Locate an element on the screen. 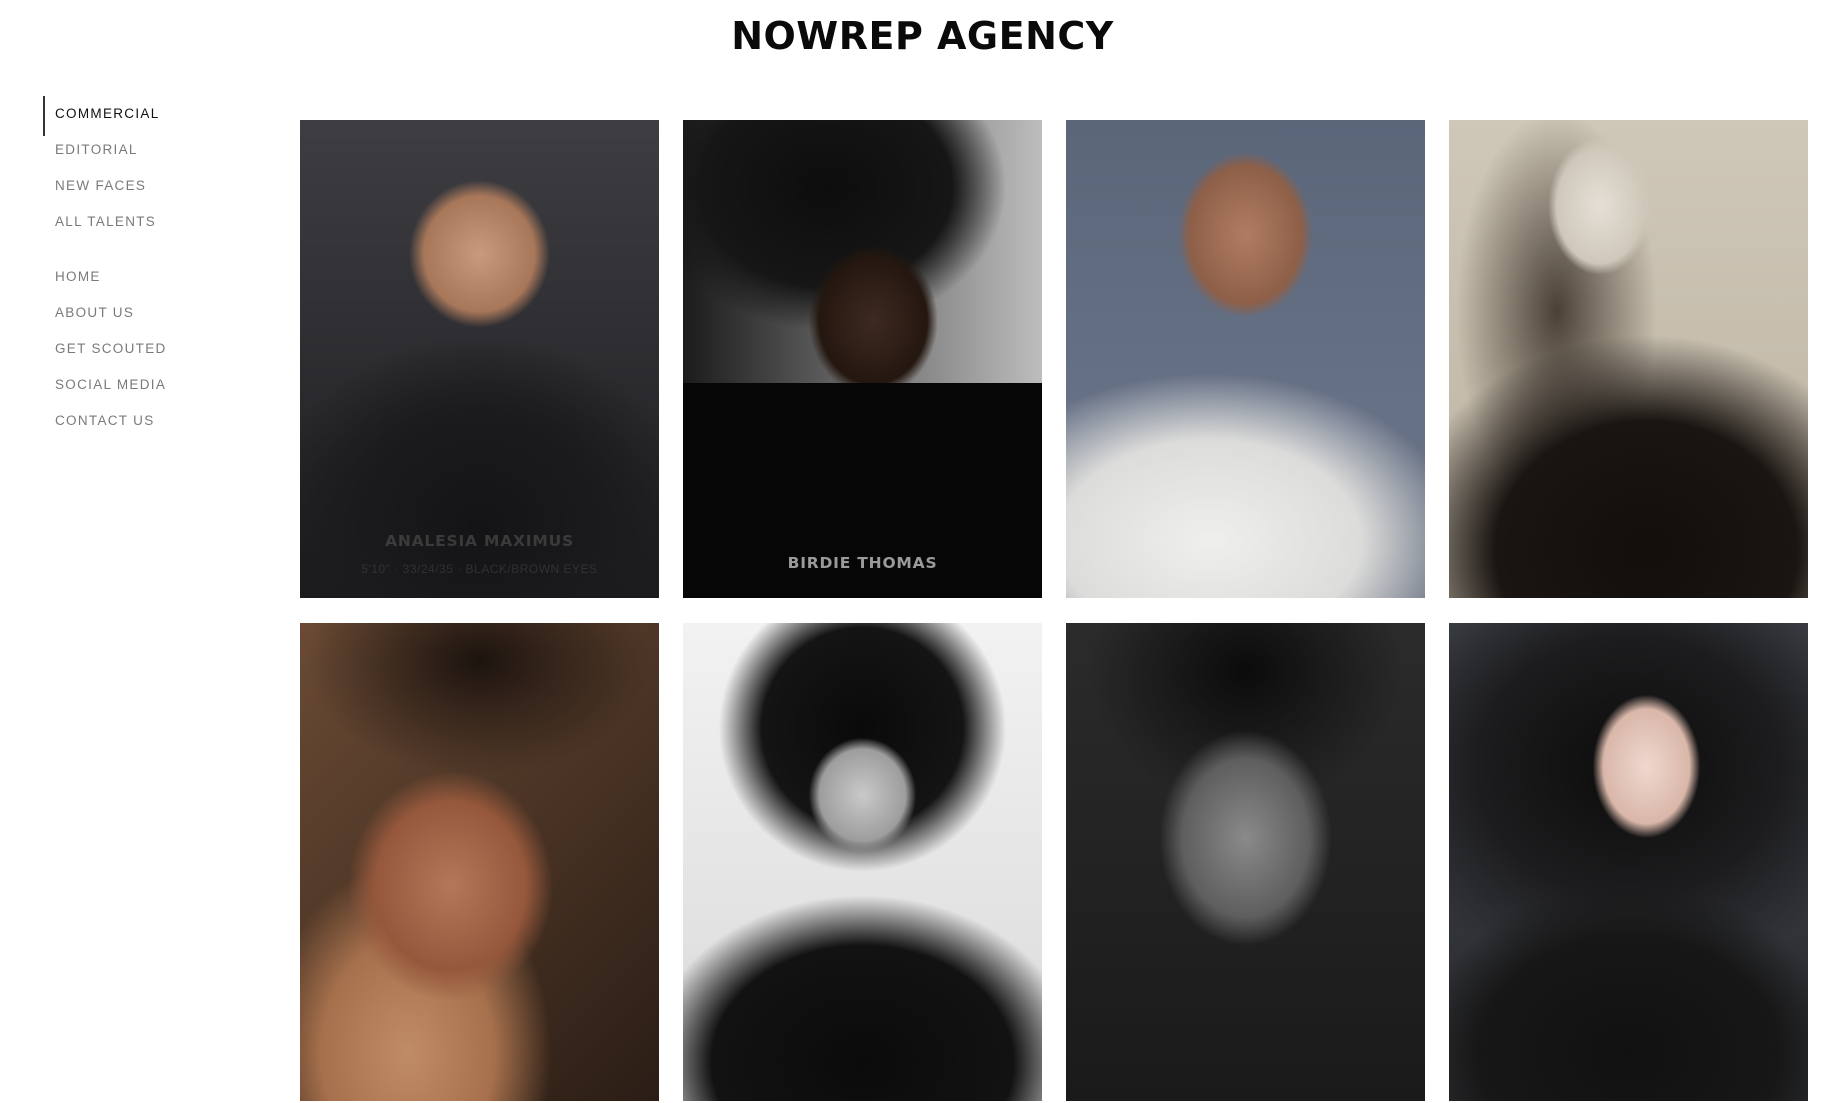 The image size is (1845, 1103). nav-item-about-us: ABOUT US is located at coordinates (158, 313).